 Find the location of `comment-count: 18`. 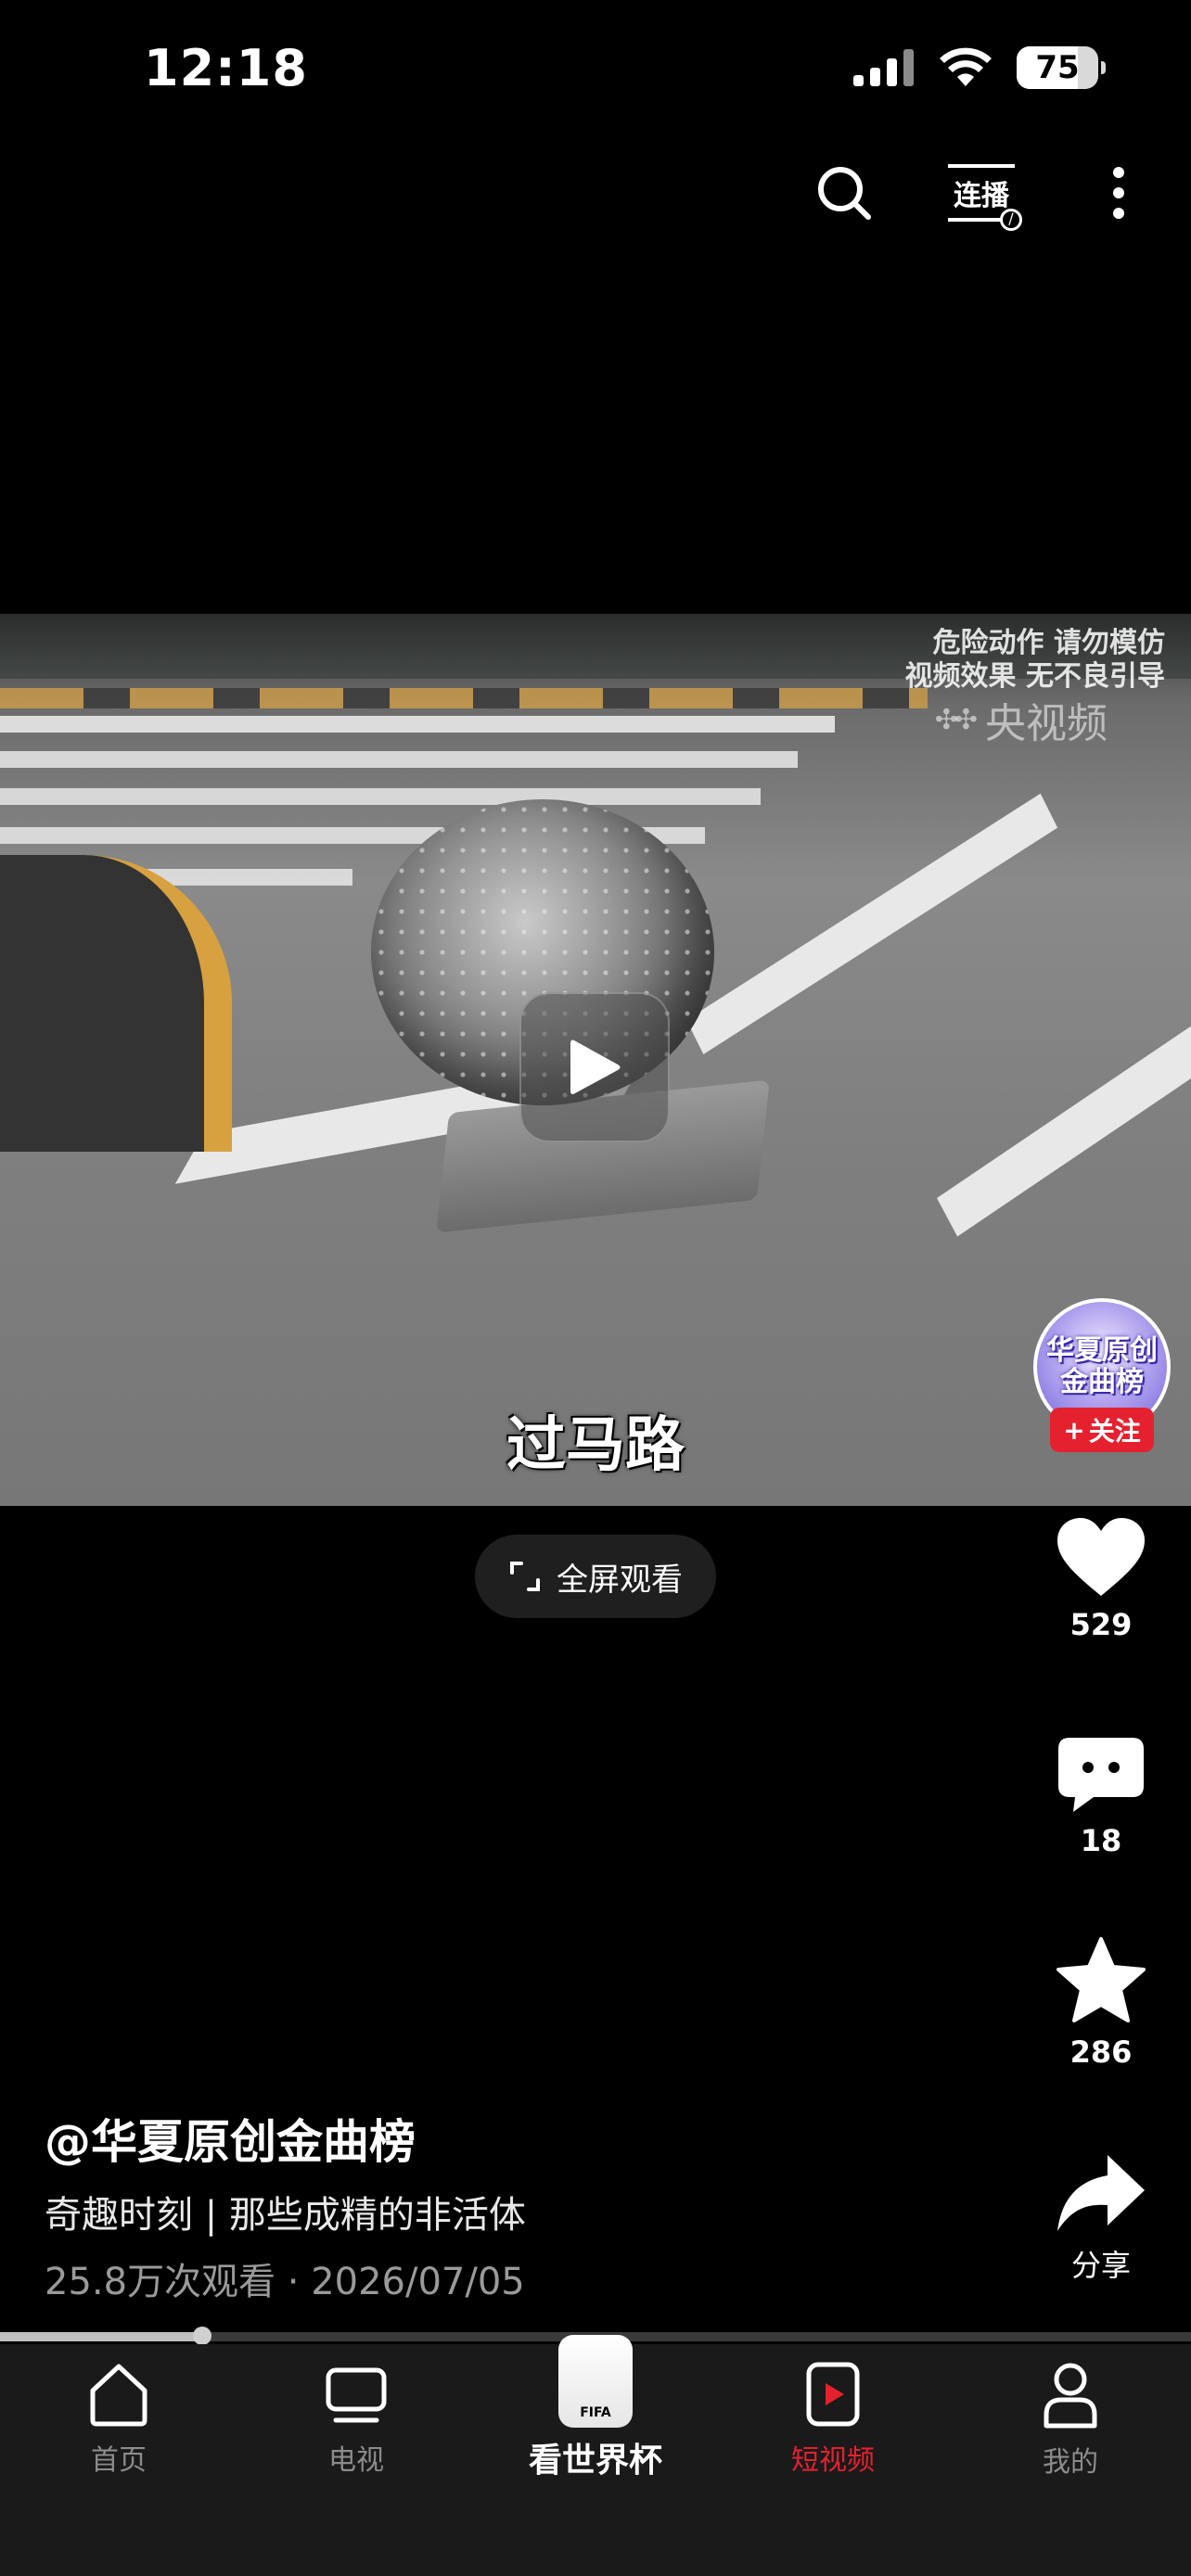

comment-count: 18 is located at coordinates (1101, 1840).